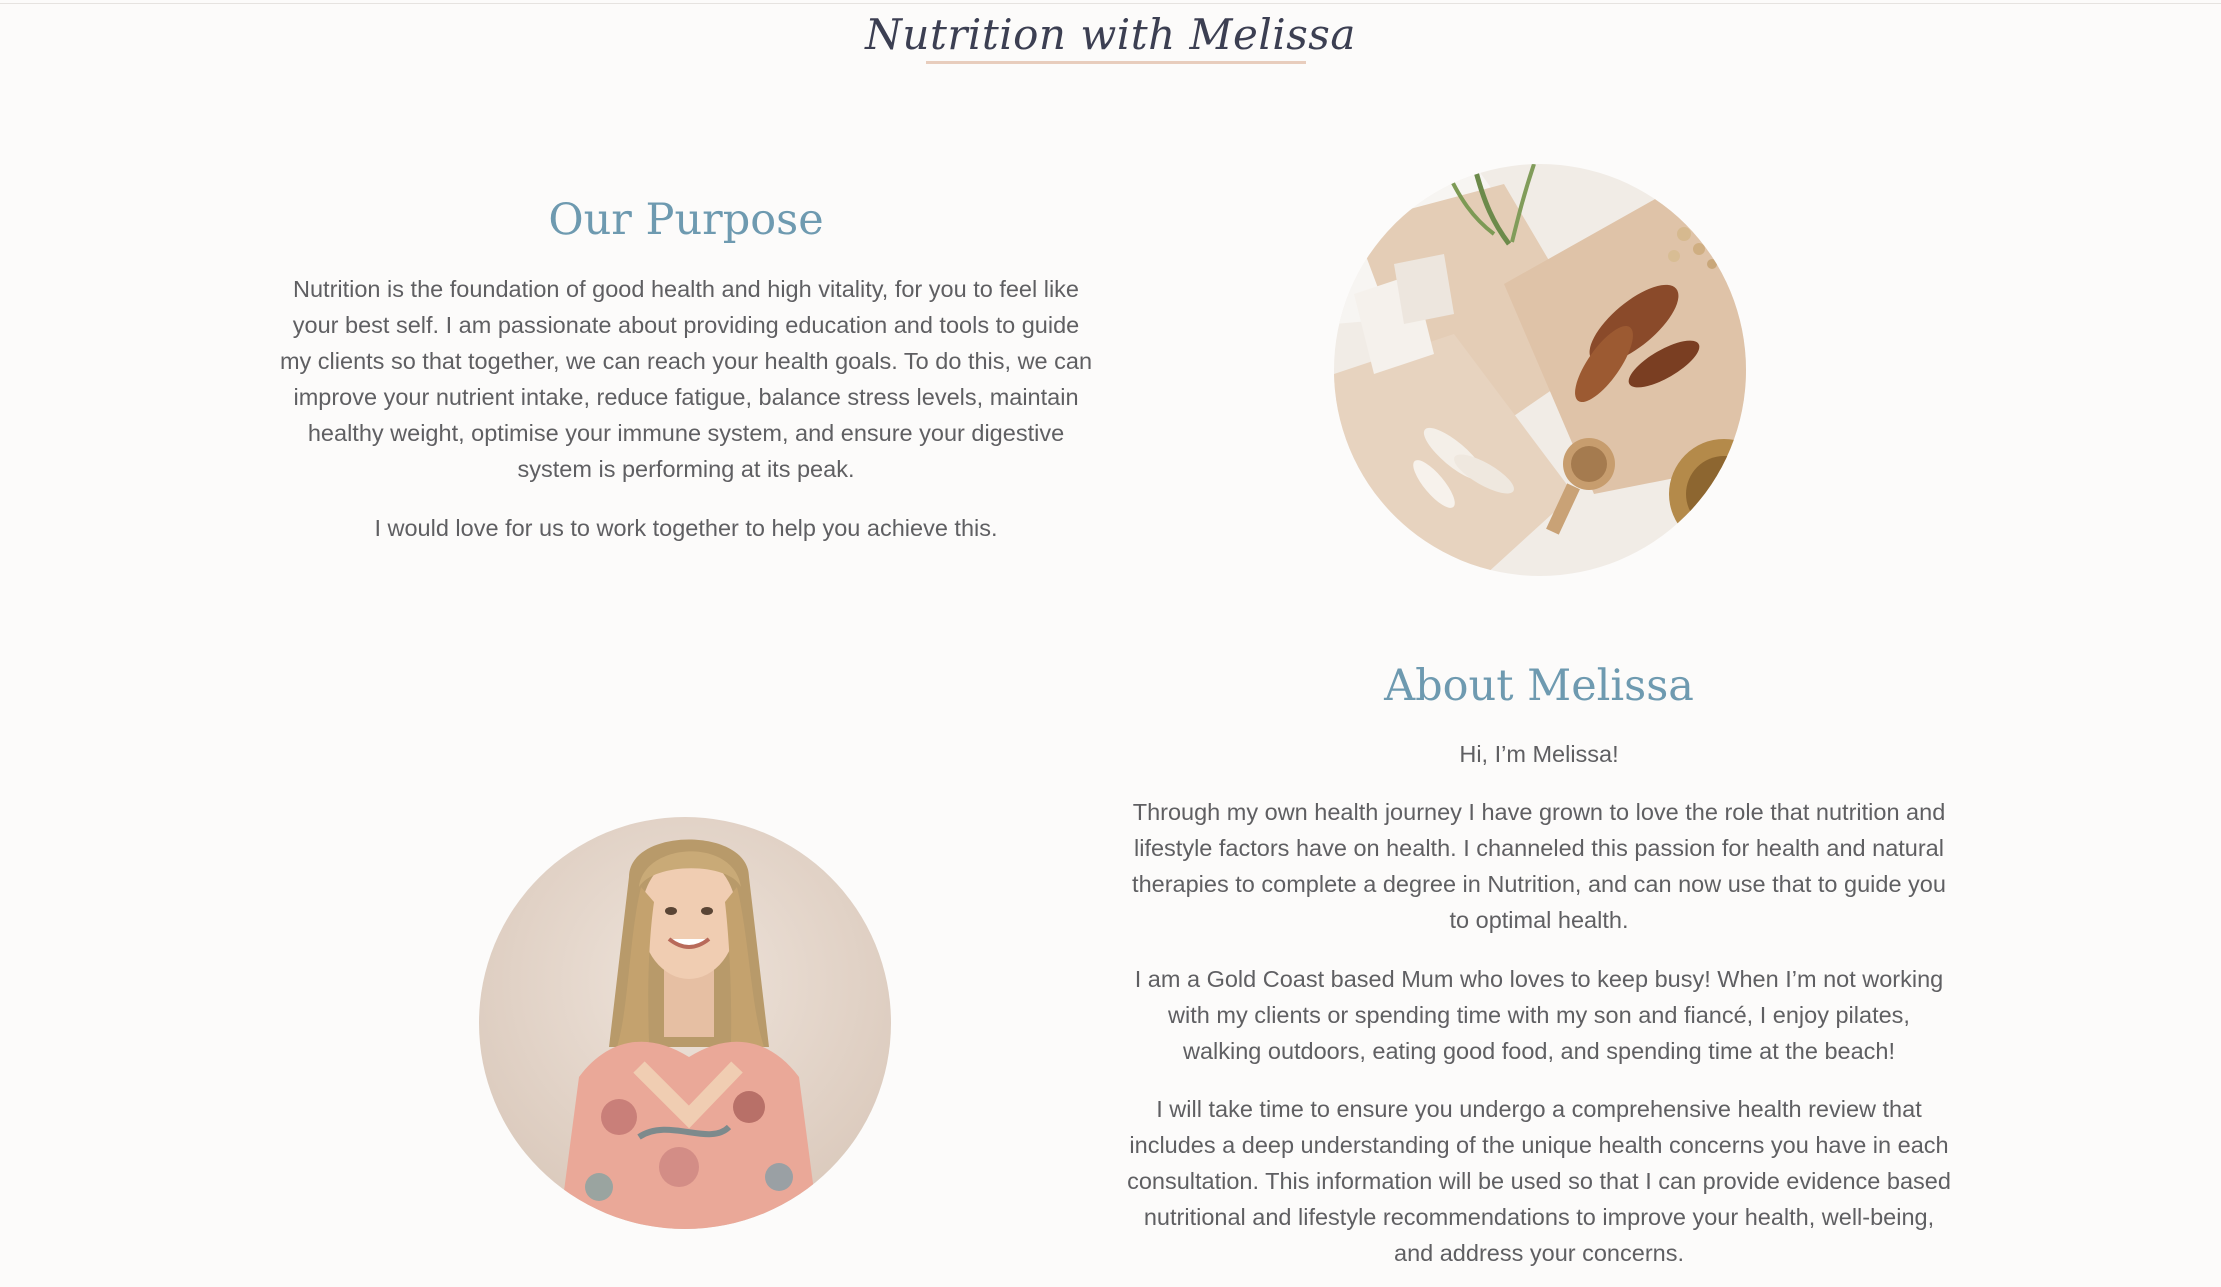 This screenshot has height=1287, width=2221. I want to click on purpose-heading: Our Purpose, so click(686, 220).